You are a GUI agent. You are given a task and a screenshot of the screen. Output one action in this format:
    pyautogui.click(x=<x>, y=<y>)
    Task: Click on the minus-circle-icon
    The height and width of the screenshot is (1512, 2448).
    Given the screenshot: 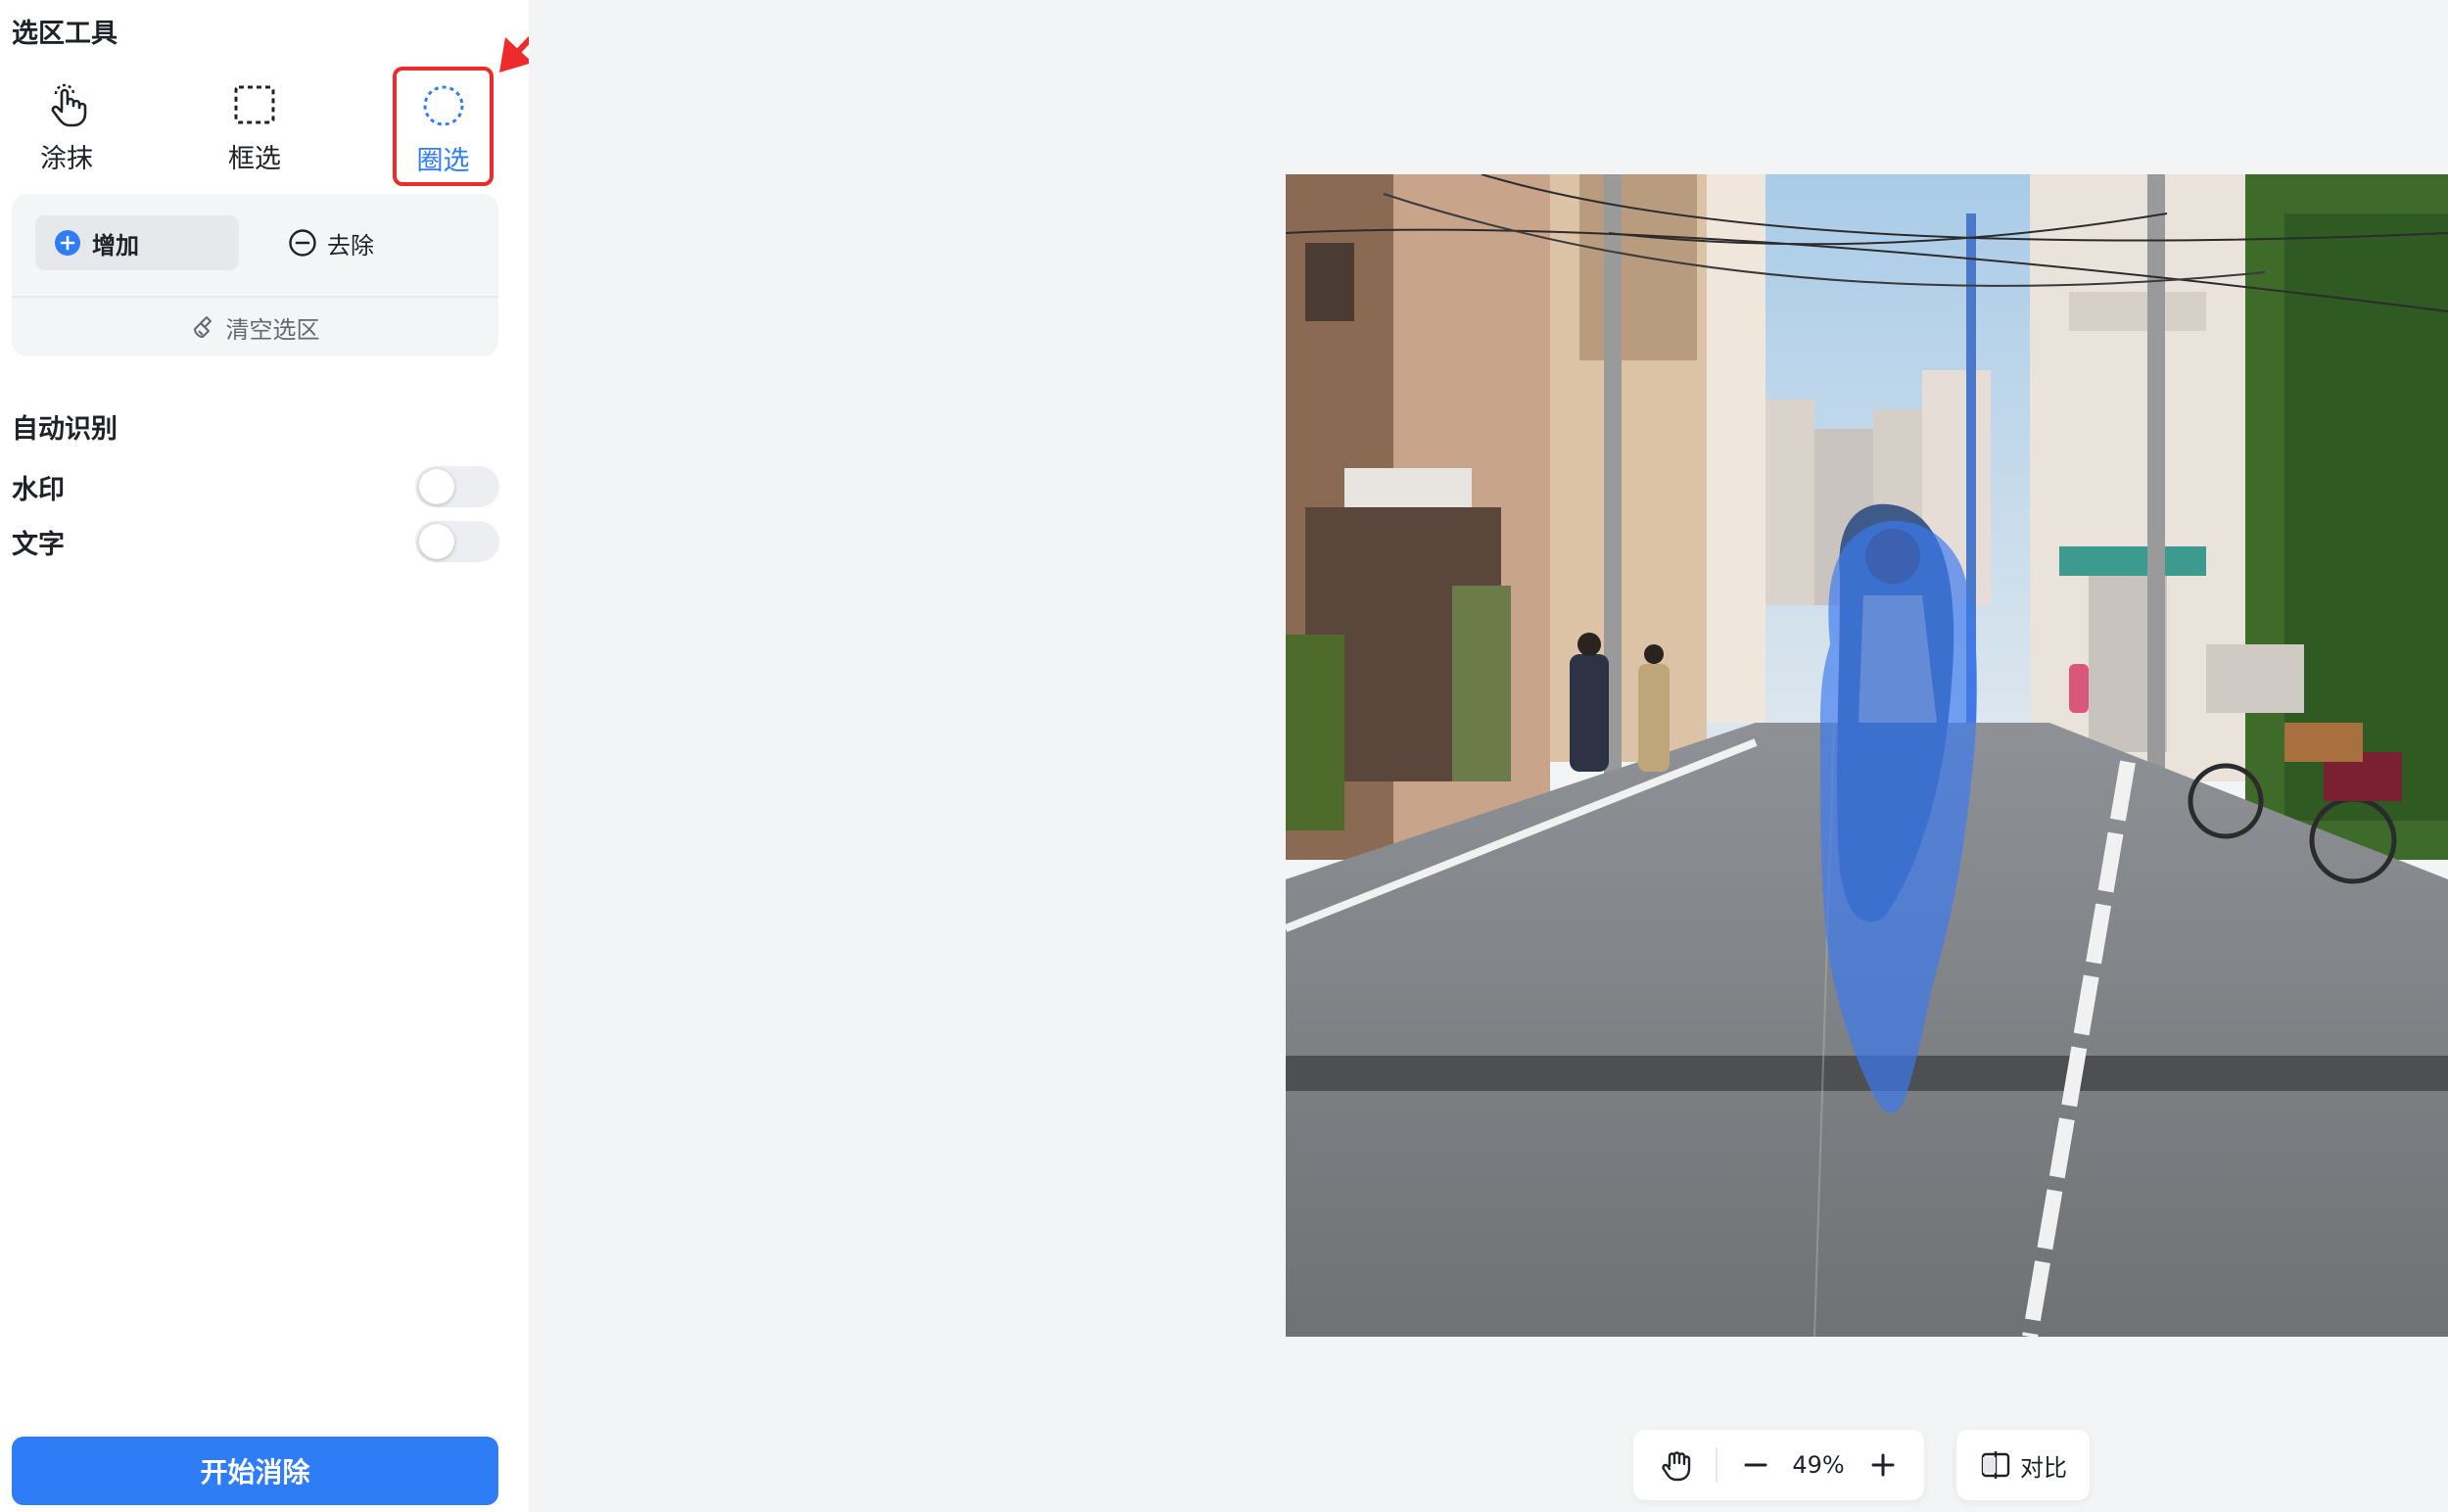 What is the action you would take?
    pyautogui.click(x=302, y=243)
    